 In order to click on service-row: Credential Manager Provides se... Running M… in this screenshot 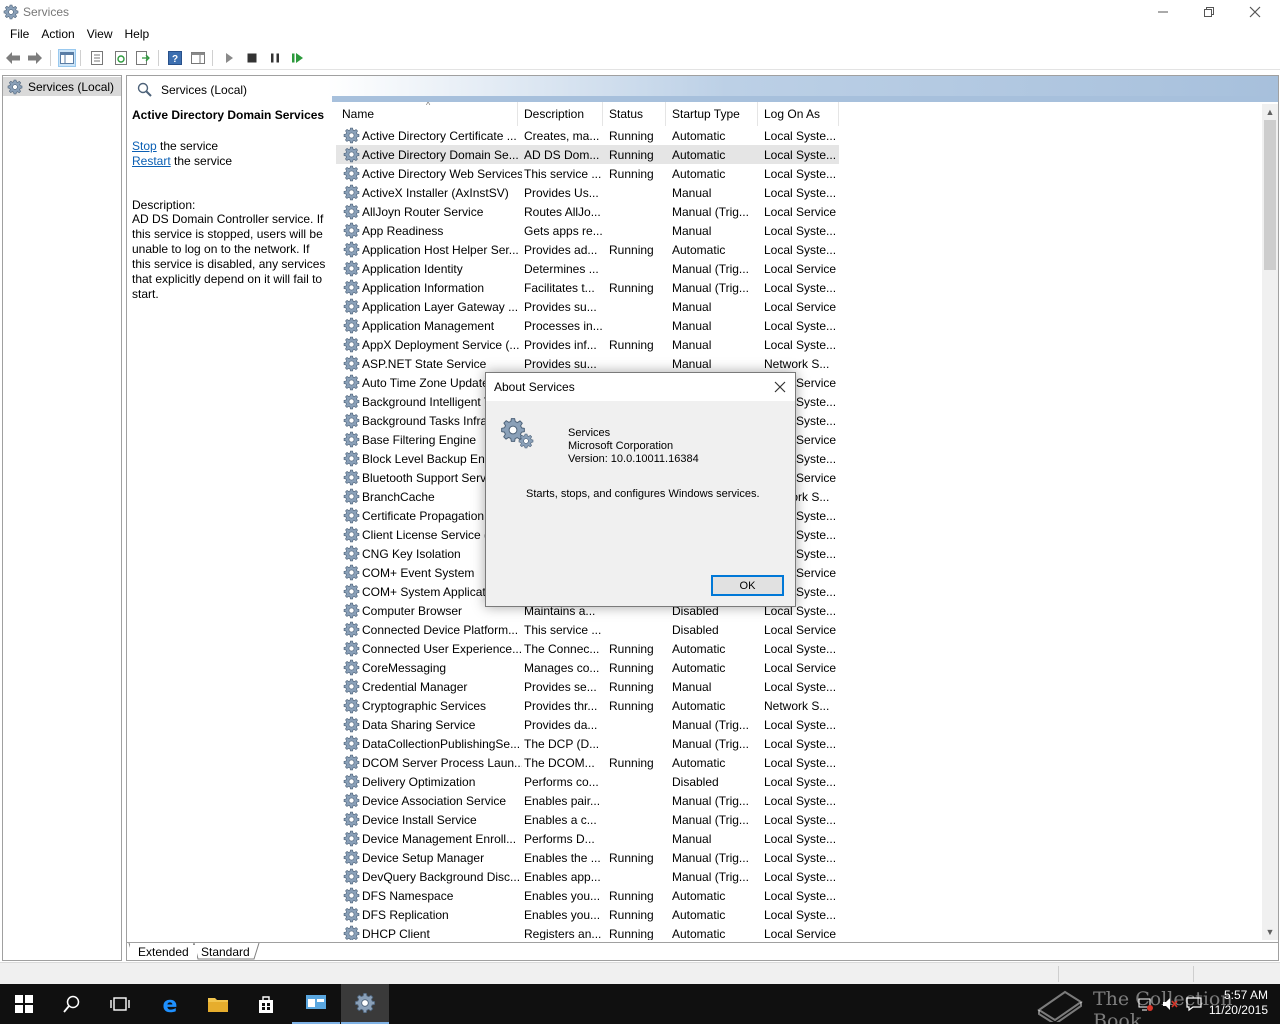, I will do `click(587, 686)`.